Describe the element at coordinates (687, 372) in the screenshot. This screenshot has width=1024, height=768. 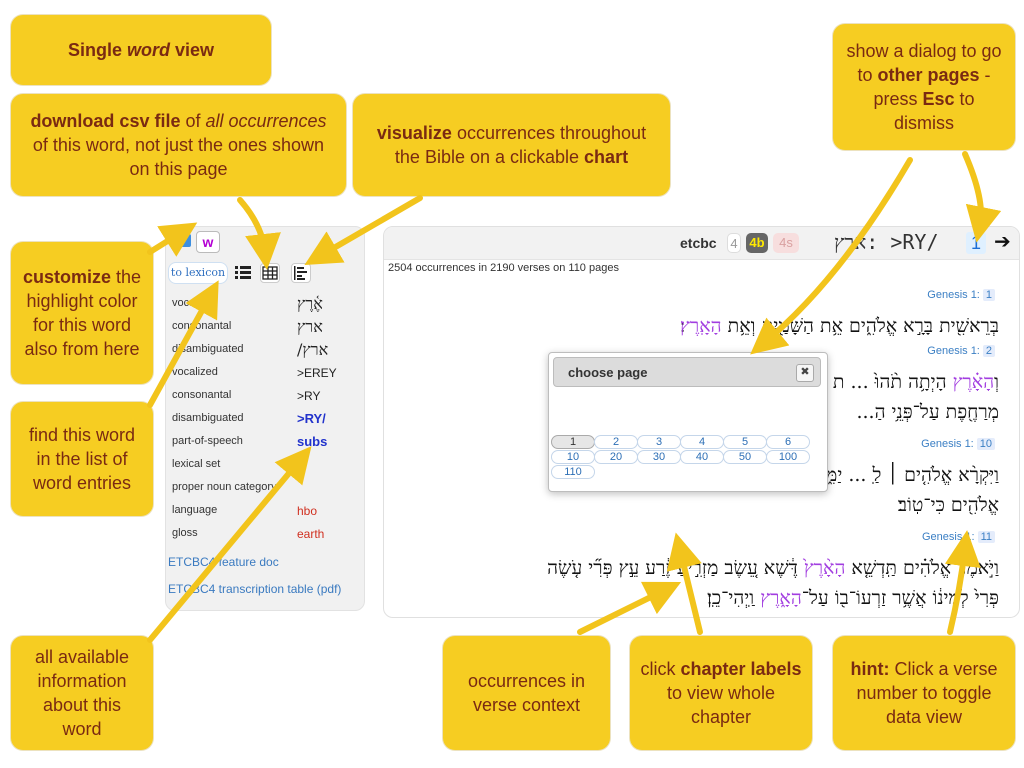
I see `dialog-header: choose page ✖` at that location.